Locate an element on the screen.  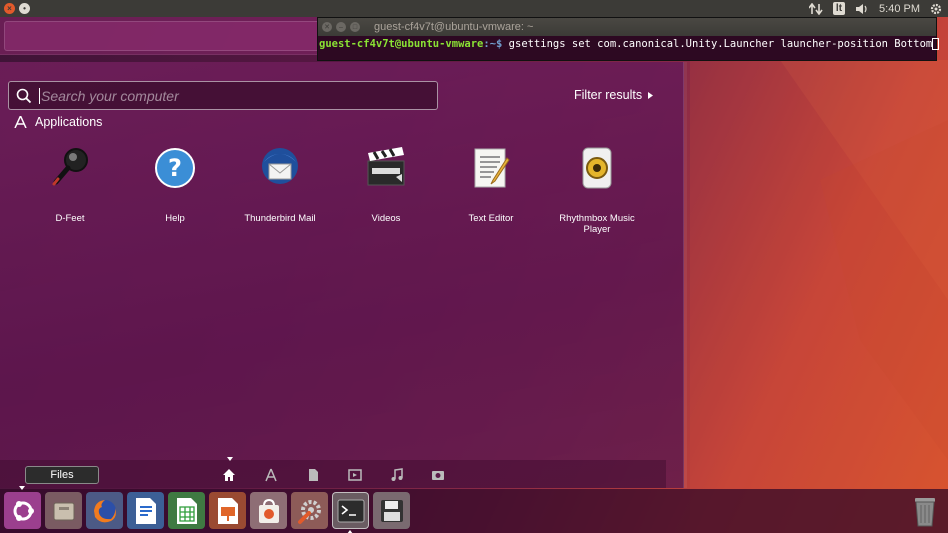
lens-bar is located at coordinates (333, 472).